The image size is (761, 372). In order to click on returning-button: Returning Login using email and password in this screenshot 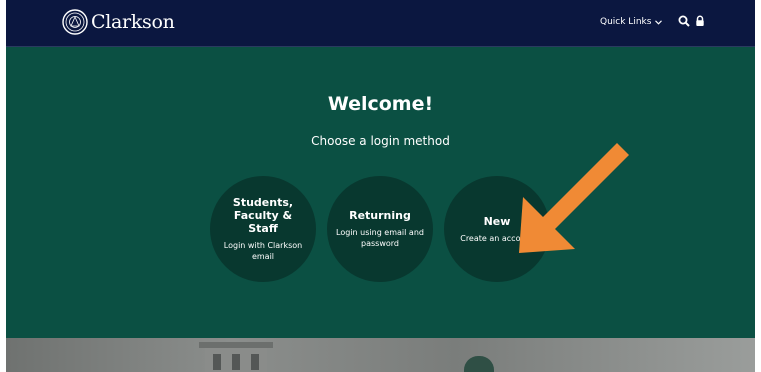, I will do `click(380, 229)`.